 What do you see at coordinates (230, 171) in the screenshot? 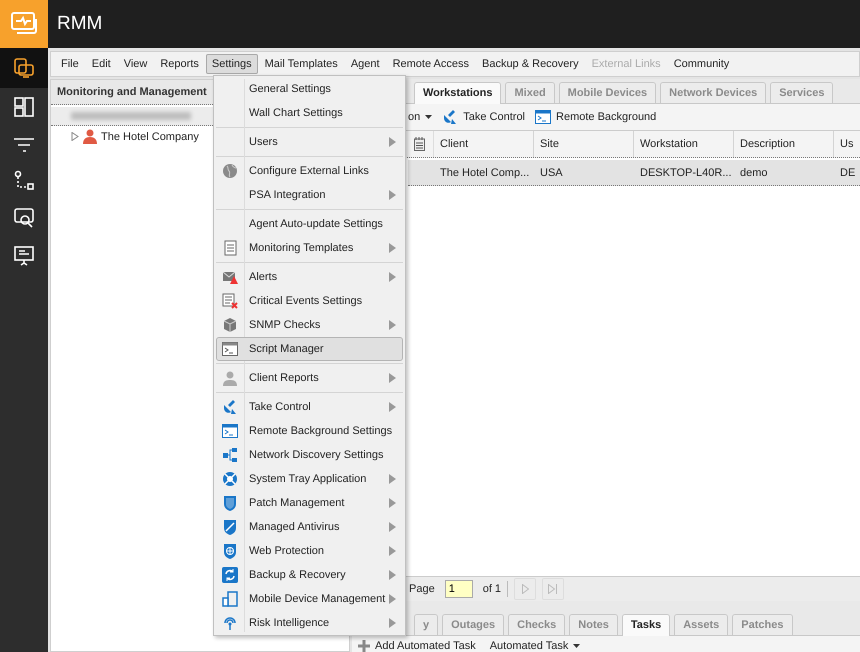
I see `globe-icon` at bounding box center [230, 171].